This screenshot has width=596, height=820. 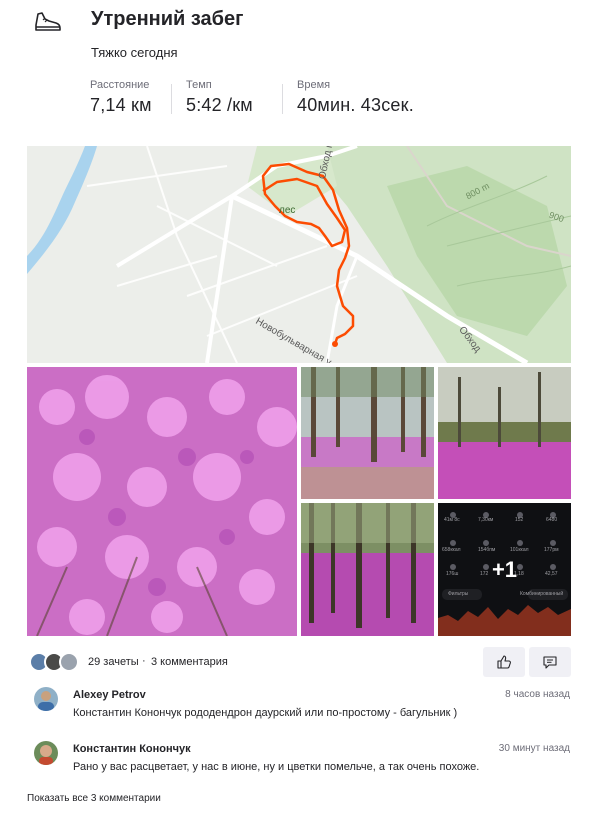 I want to click on photo-rhododendron-closeup, so click(x=162, y=501).